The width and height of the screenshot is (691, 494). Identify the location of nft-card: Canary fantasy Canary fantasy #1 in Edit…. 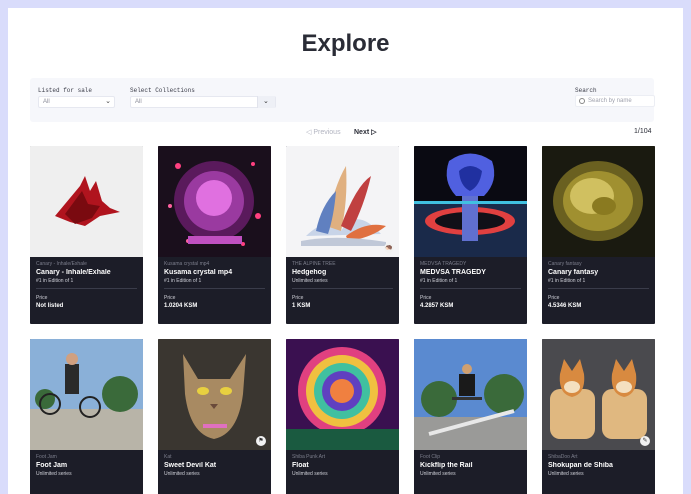
(598, 235).